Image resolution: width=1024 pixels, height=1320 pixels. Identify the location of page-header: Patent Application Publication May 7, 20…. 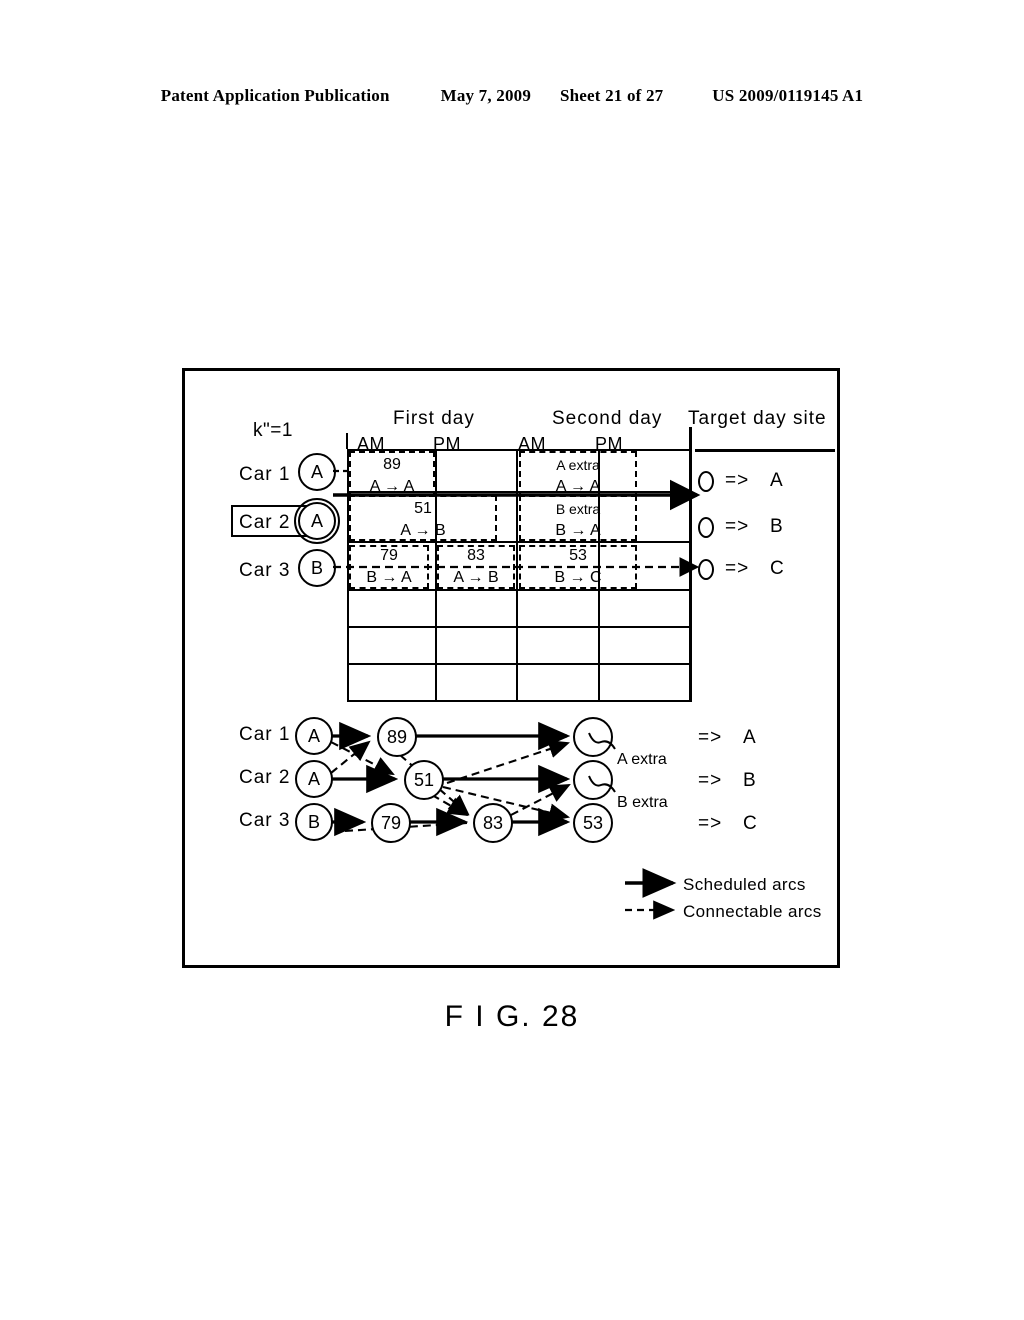
(512, 96).